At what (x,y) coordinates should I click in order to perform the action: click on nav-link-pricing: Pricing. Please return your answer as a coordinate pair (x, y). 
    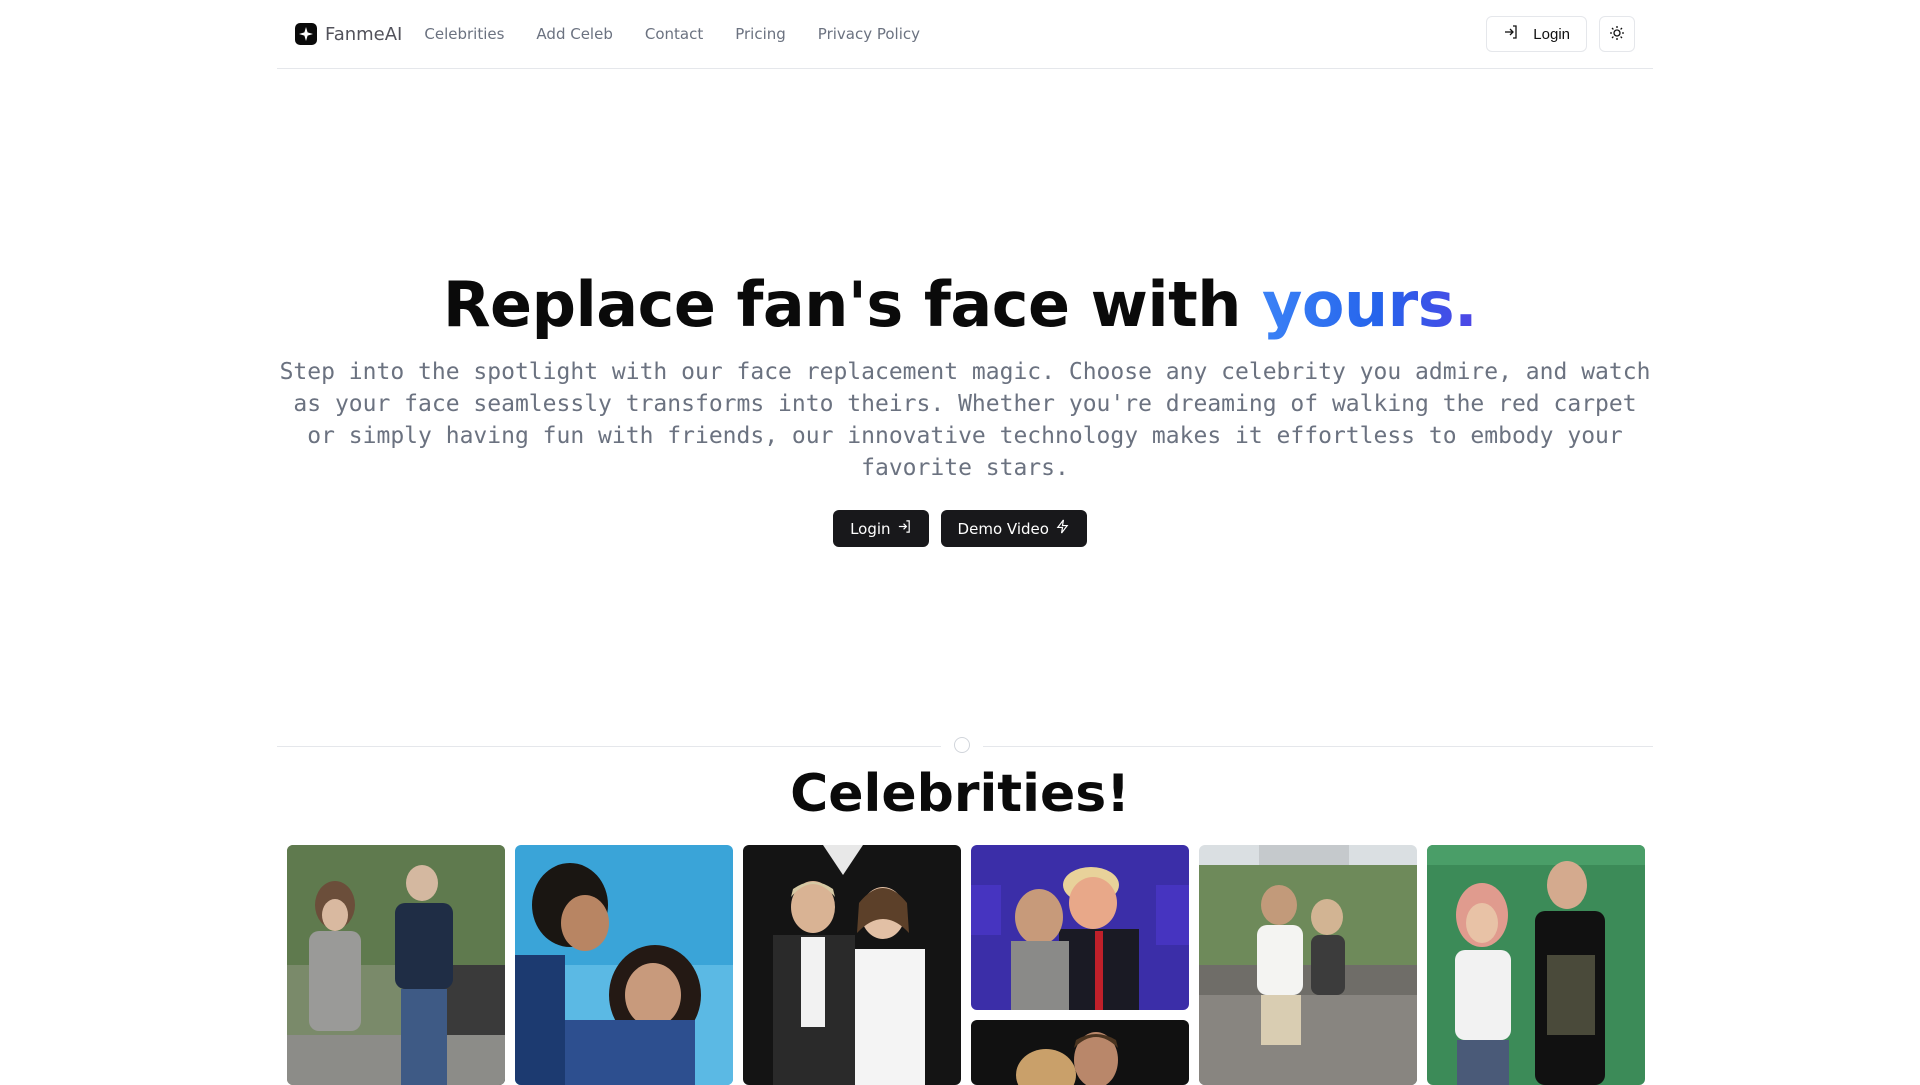
    Looking at the image, I should click on (760, 34).